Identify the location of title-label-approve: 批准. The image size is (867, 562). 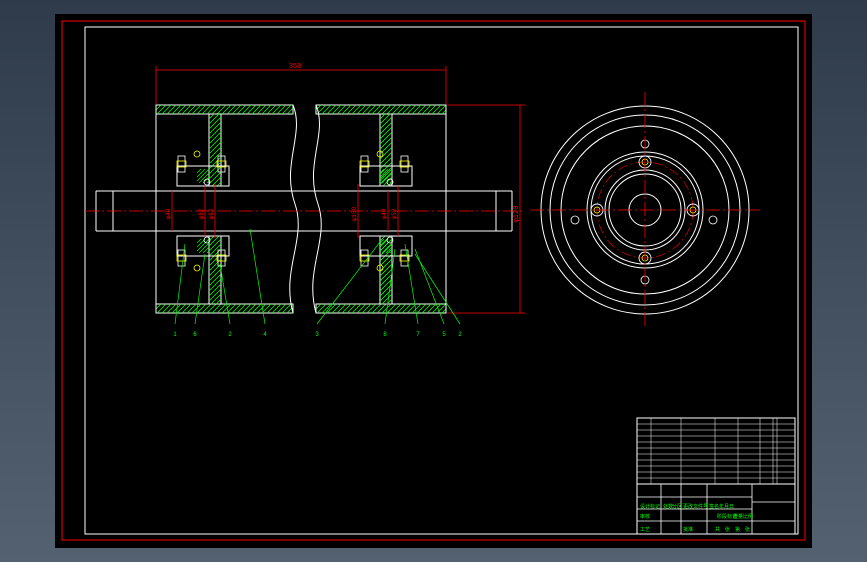
(688, 529).